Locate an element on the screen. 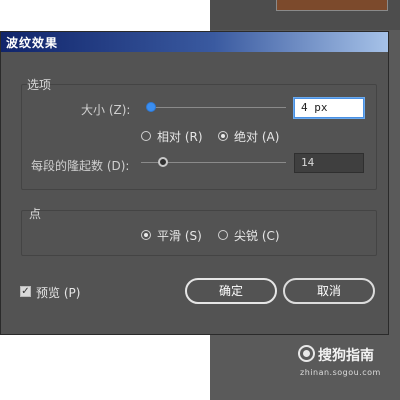 This screenshot has width=400, height=400. radio-smooth-label: 平滑 (S) is located at coordinates (179, 235).